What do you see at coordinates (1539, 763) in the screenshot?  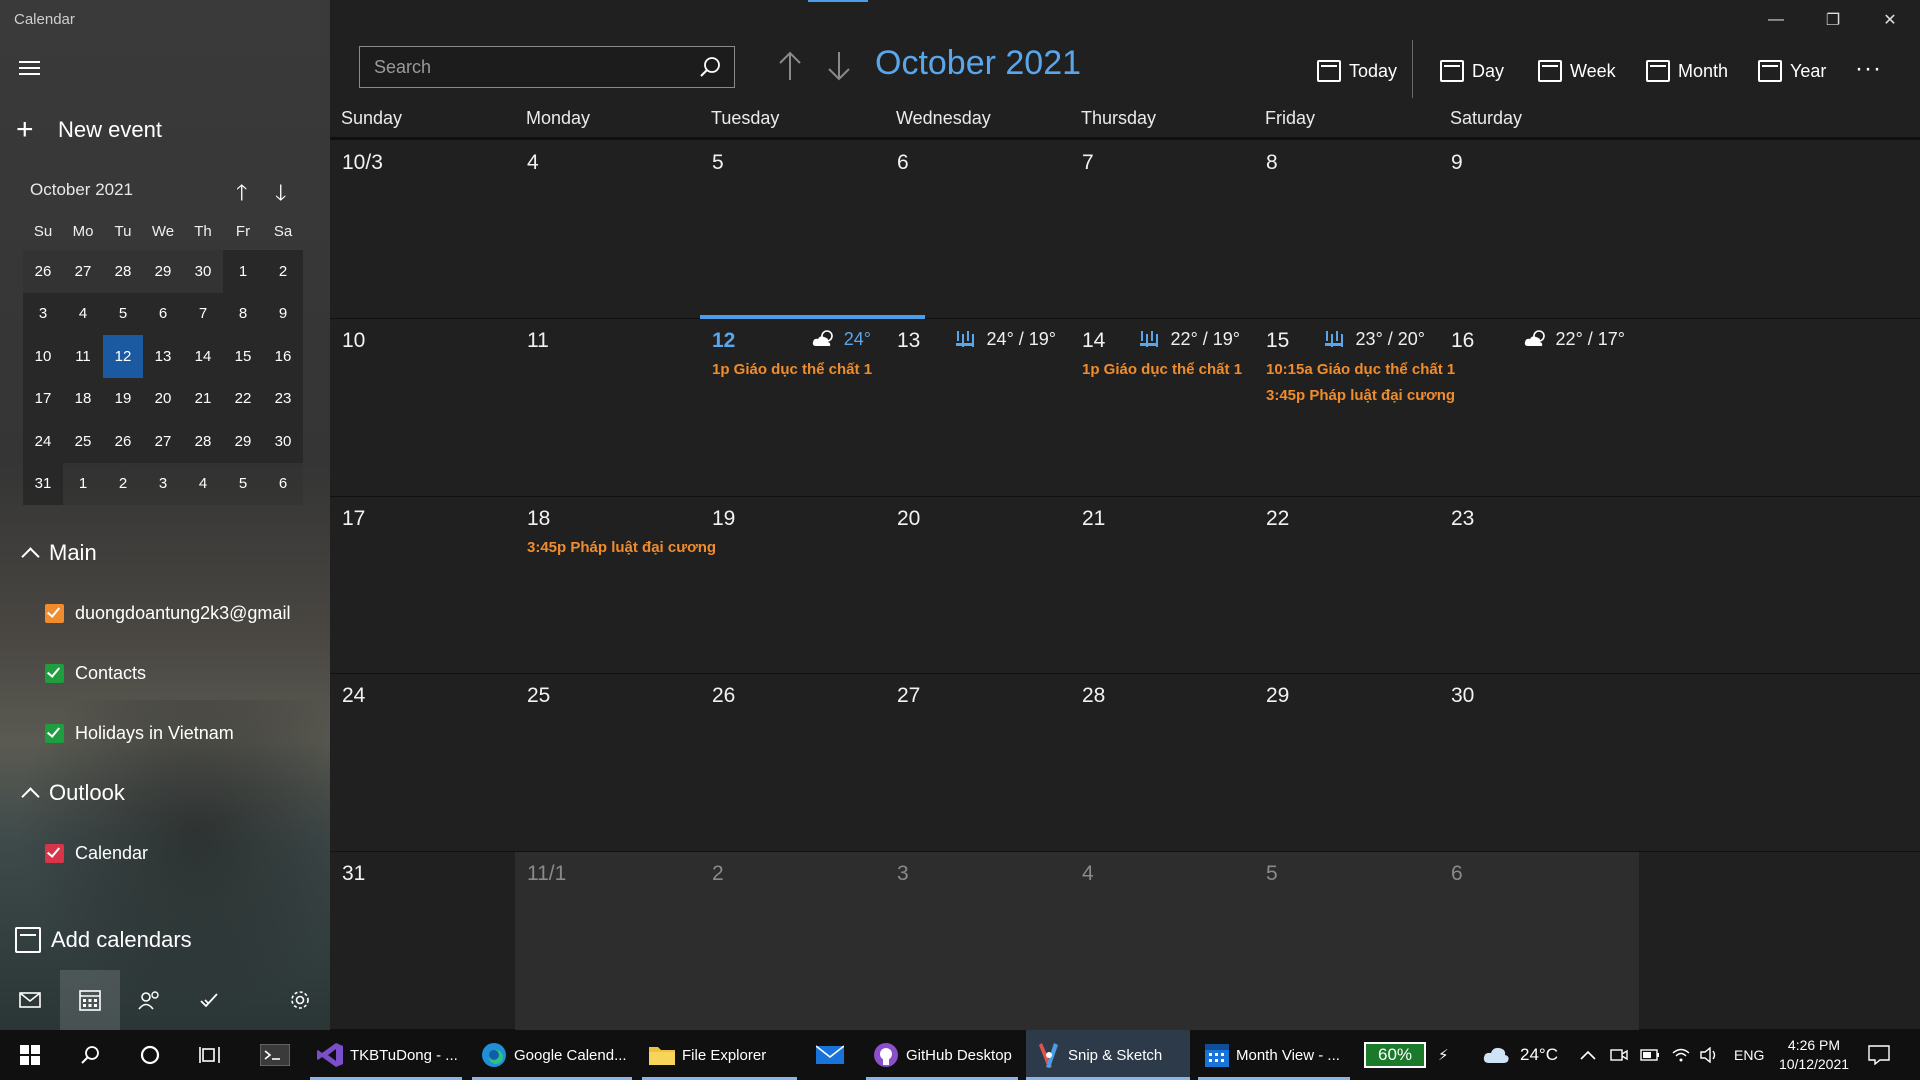 I see `day-cell: 30` at bounding box center [1539, 763].